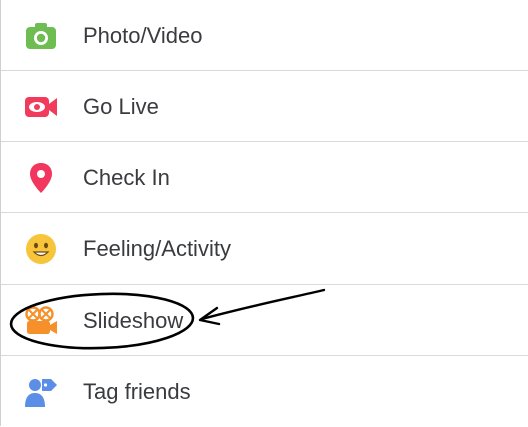  Describe the element at coordinates (41, 321) in the screenshot. I see `film-camera-icon` at that location.